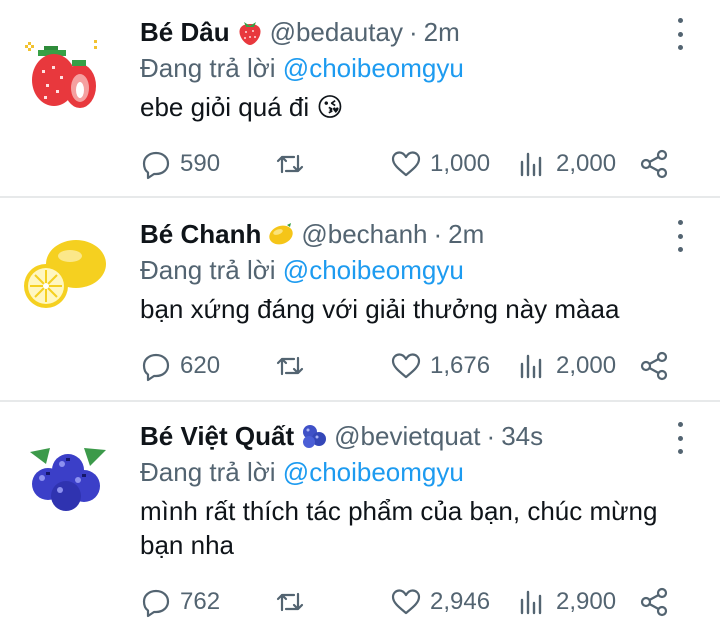 The image size is (720, 624). I want to click on reply-button: 590, so click(180, 164).